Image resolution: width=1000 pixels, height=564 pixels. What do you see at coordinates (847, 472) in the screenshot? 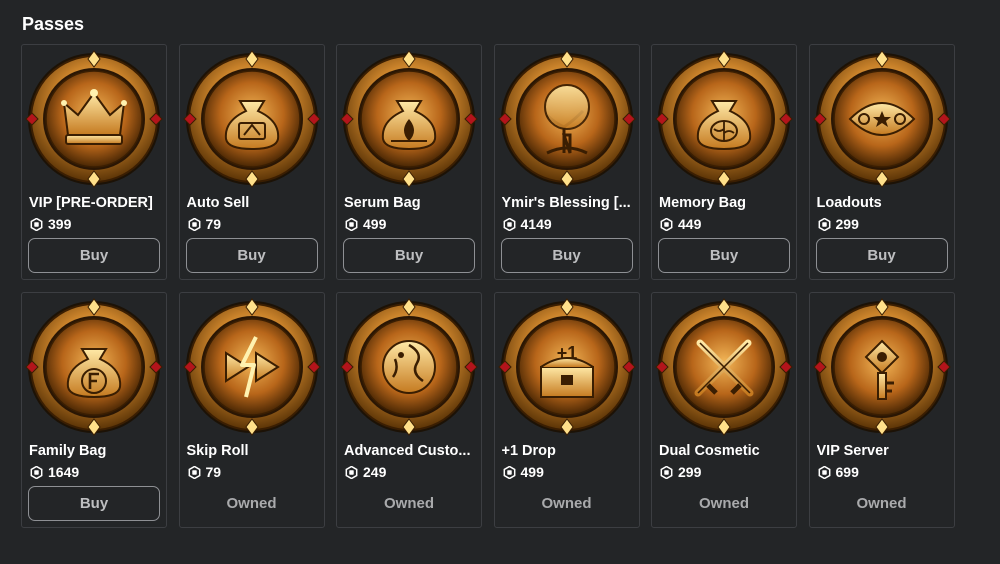
I see `pass-price: 699` at bounding box center [847, 472].